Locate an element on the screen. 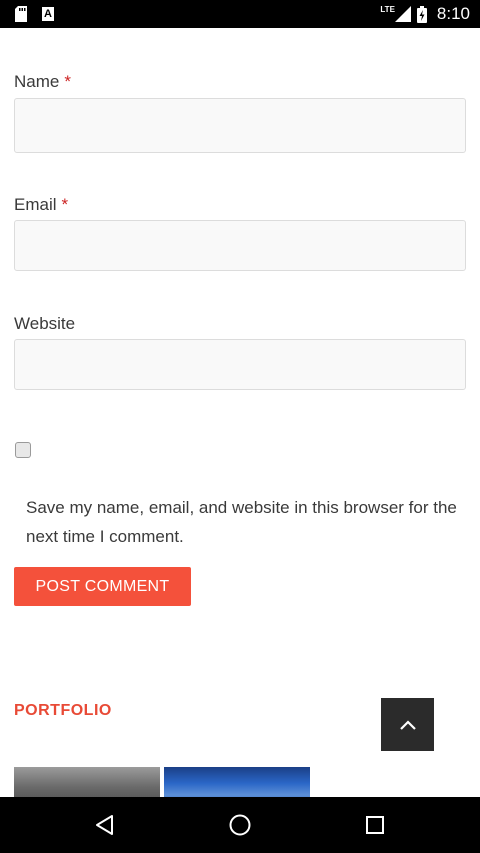 Image resolution: width=480 pixels, height=853 pixels. scroll-to-top-button is located at coordinates (407, 724).